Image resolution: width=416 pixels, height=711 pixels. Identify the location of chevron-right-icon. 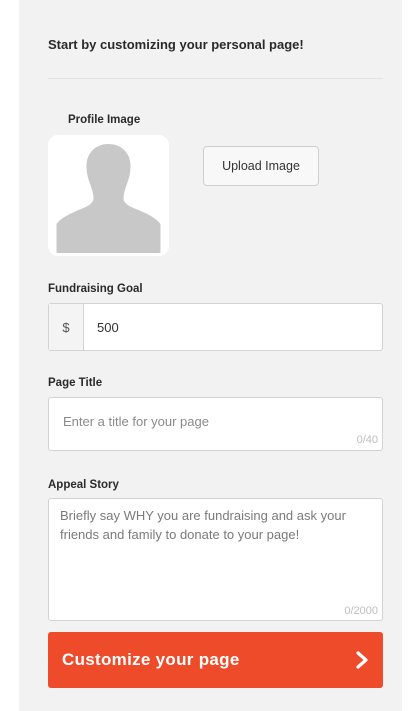
(362, 660).